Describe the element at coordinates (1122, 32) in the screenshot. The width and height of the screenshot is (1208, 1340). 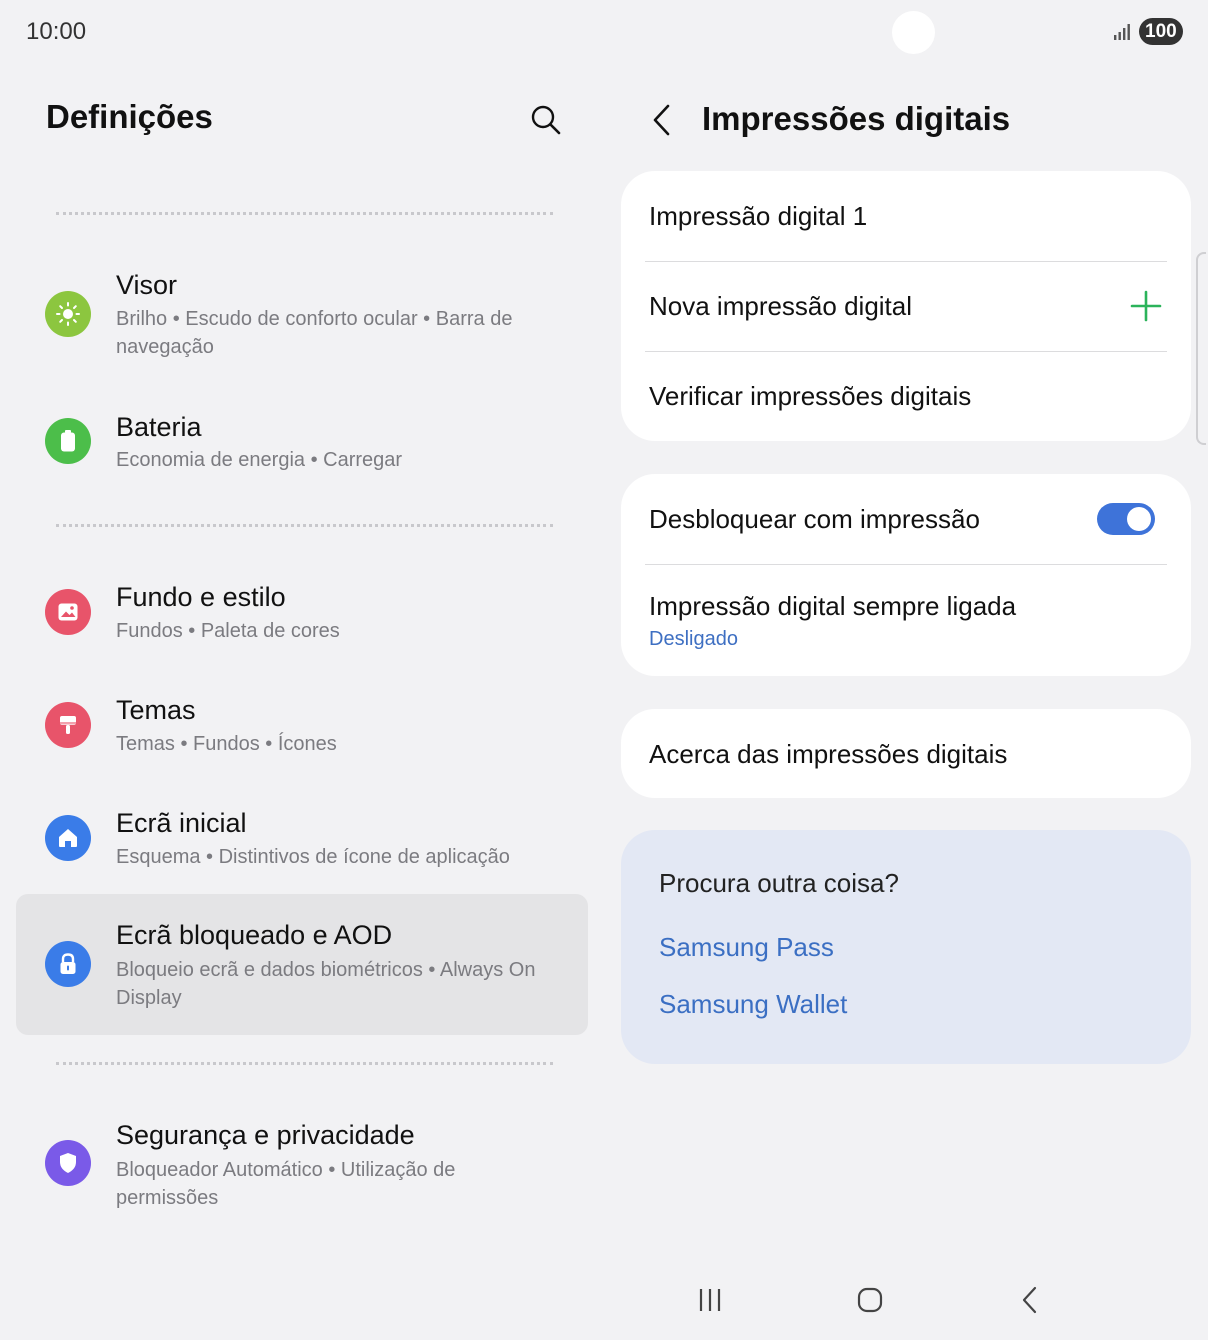
I see `signal-bars-icon` at that location.